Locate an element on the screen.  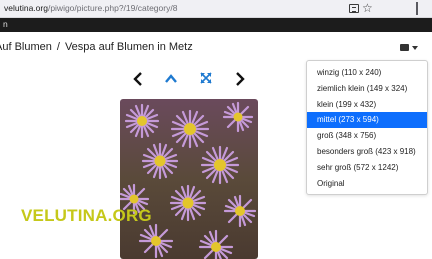
breadcrumb-parent-link: Auf Blumen is located at coordinates (26, 47).